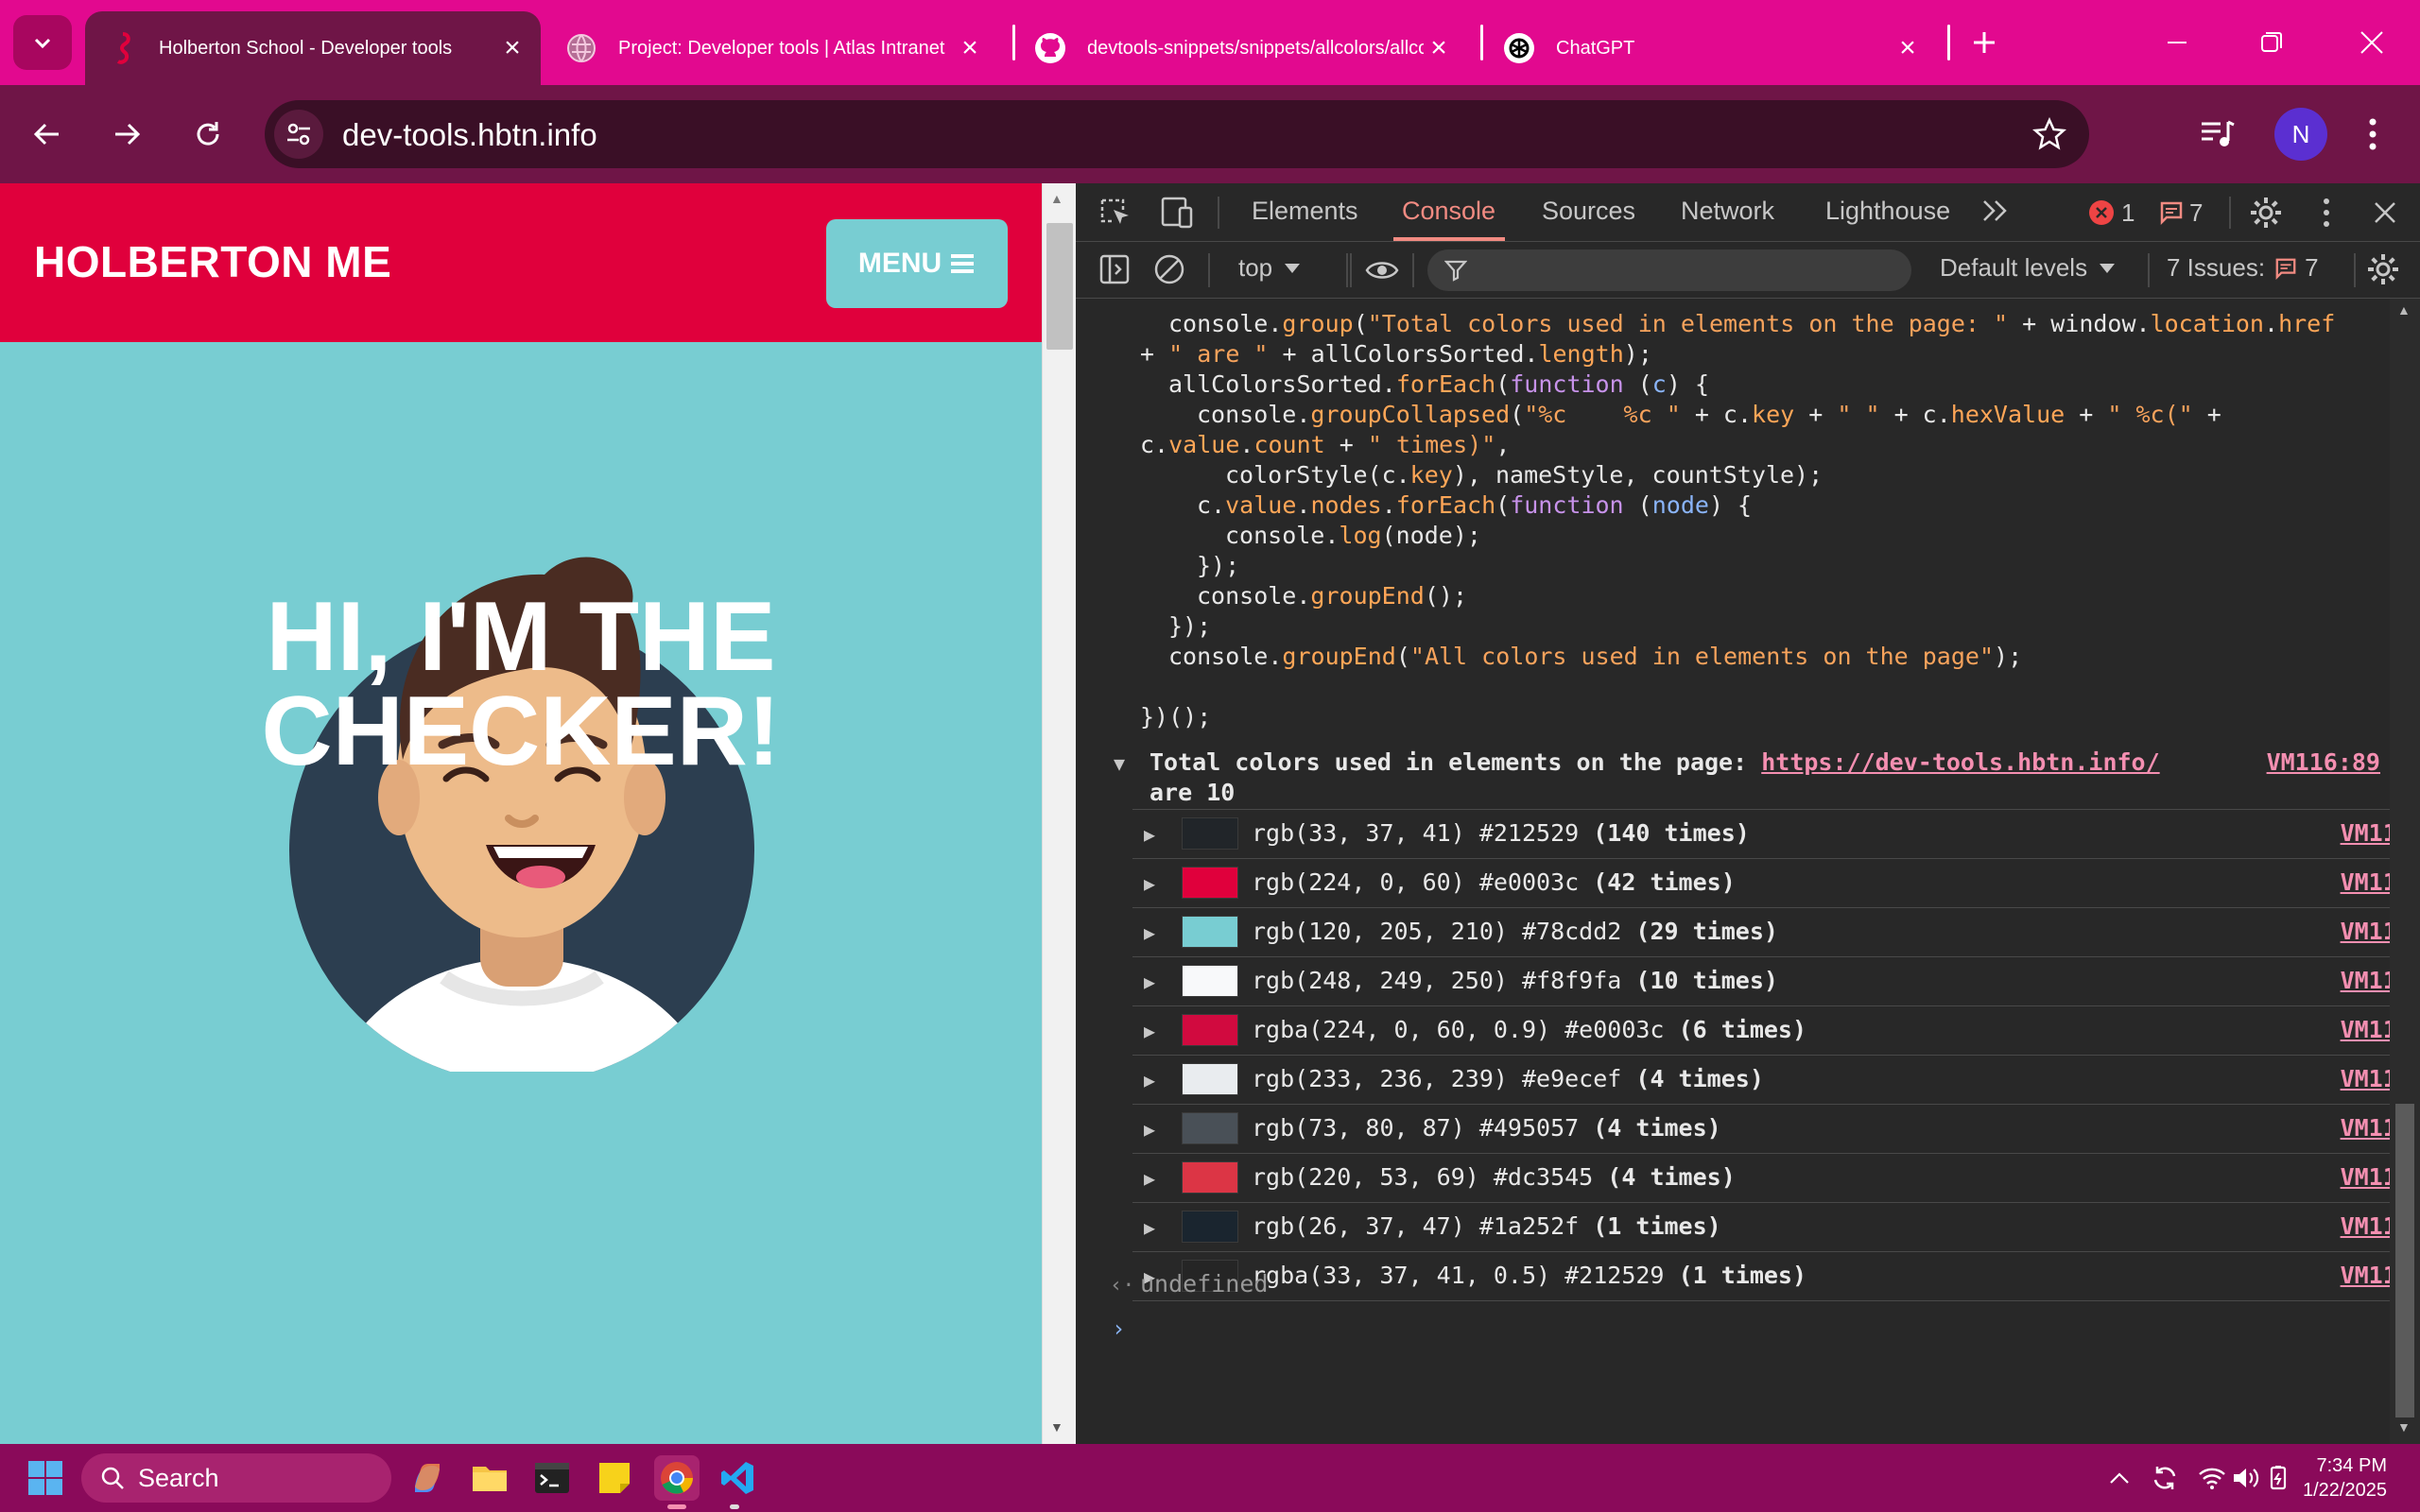  I want to click on log-levels-dropdown: Default levels, so click(2028, 268).